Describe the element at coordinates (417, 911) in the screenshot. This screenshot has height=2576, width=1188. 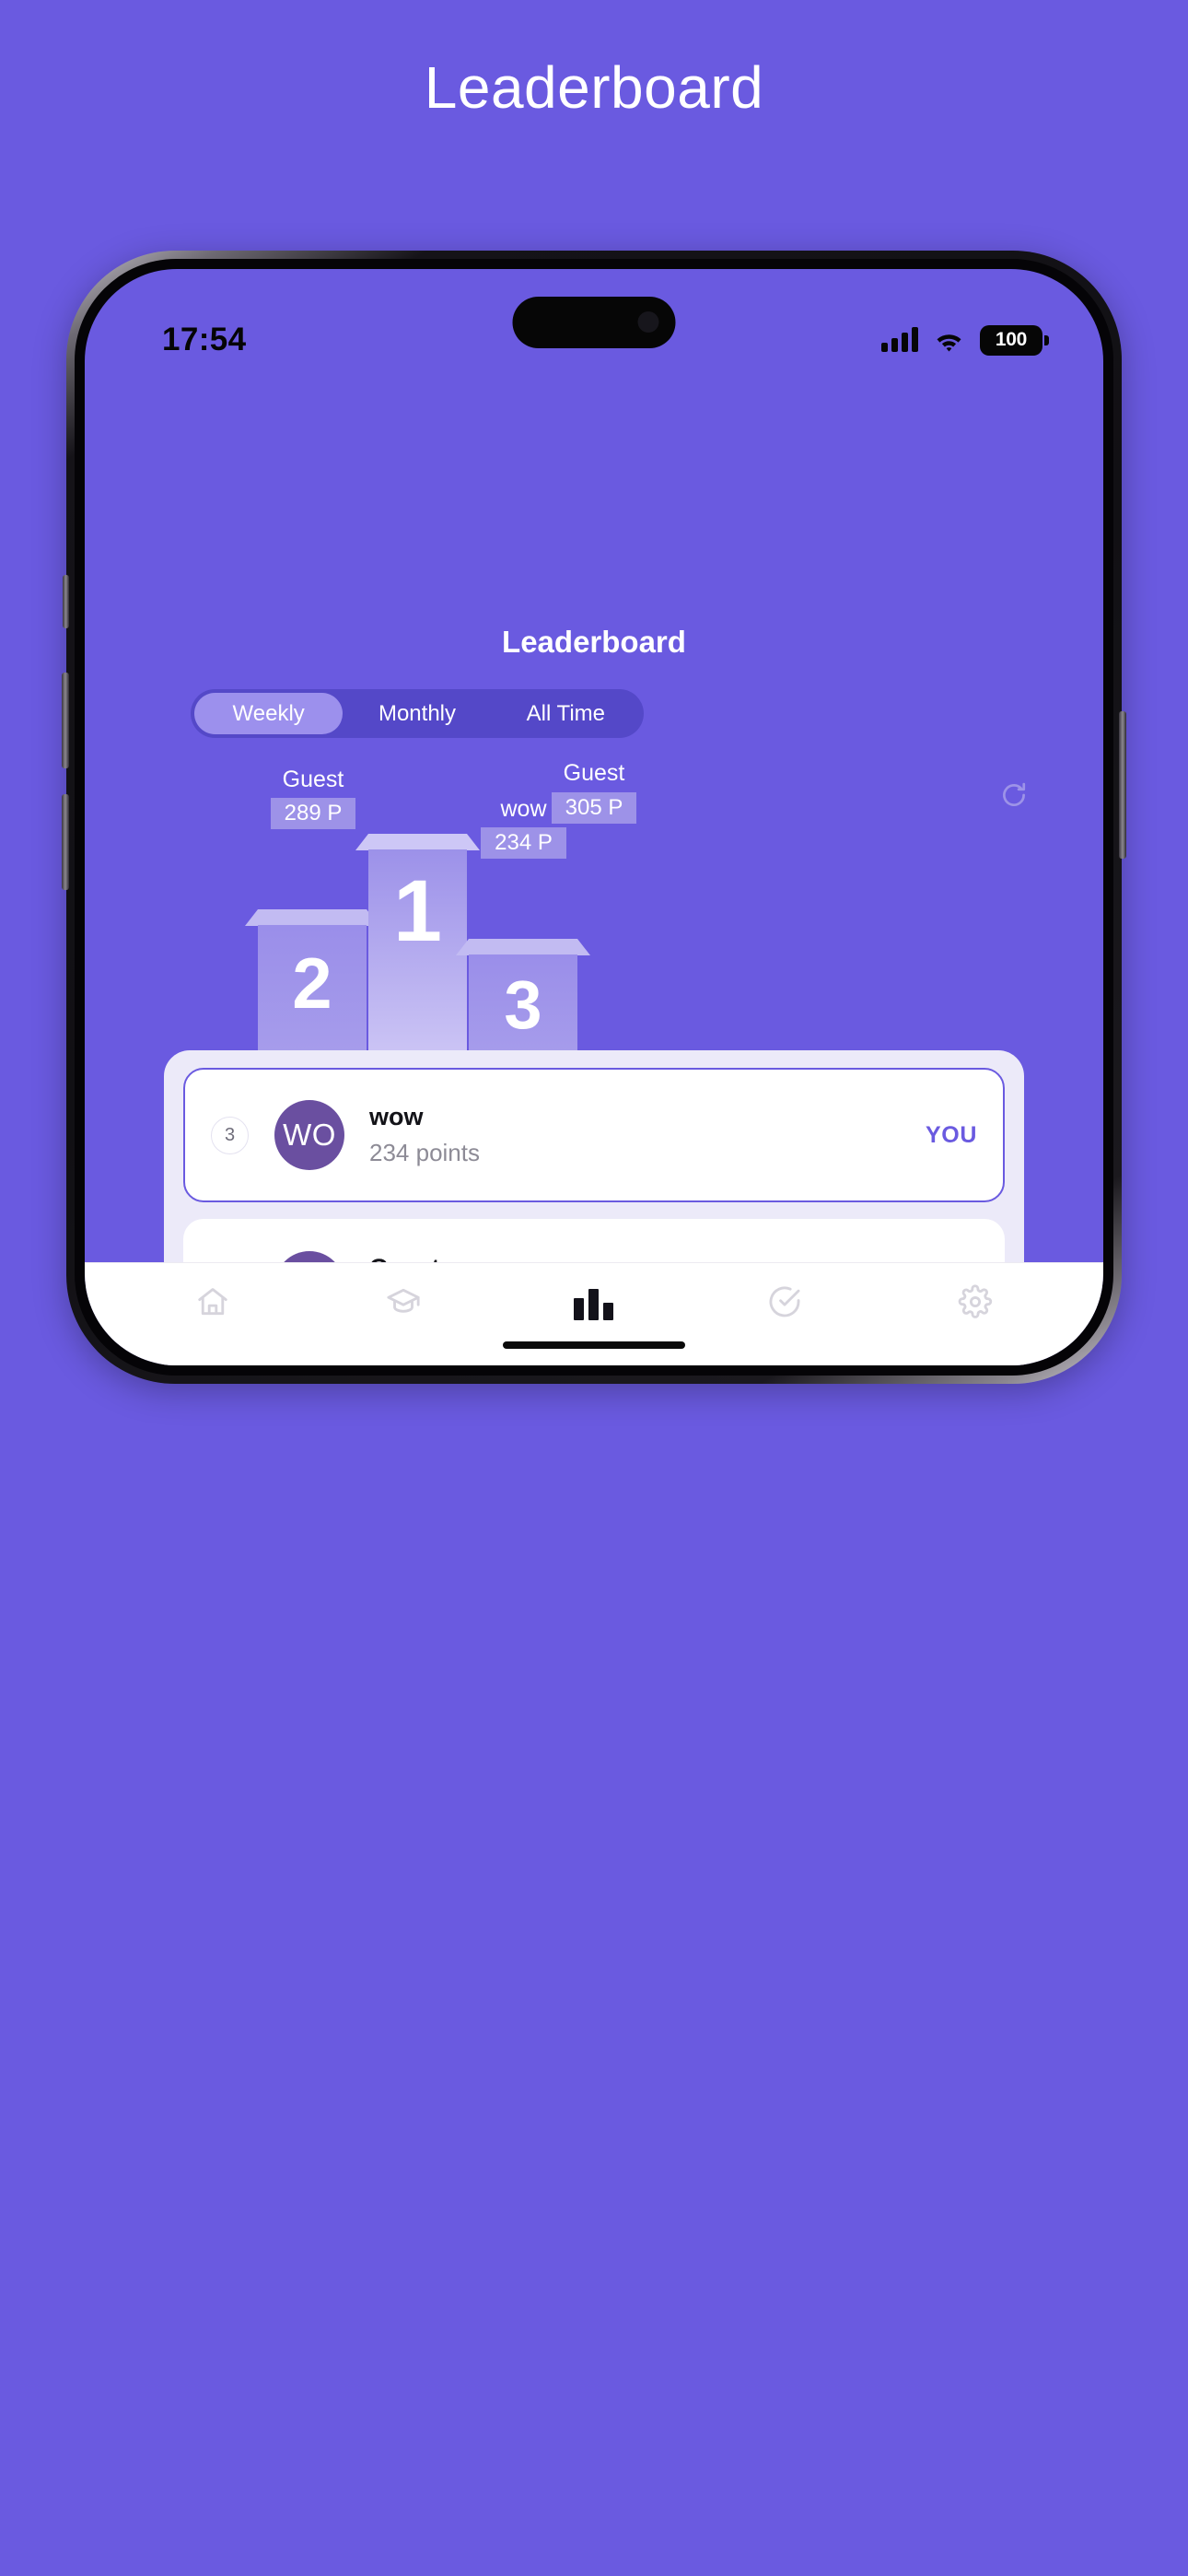
I see `podium-rank-1: 1` at that location.